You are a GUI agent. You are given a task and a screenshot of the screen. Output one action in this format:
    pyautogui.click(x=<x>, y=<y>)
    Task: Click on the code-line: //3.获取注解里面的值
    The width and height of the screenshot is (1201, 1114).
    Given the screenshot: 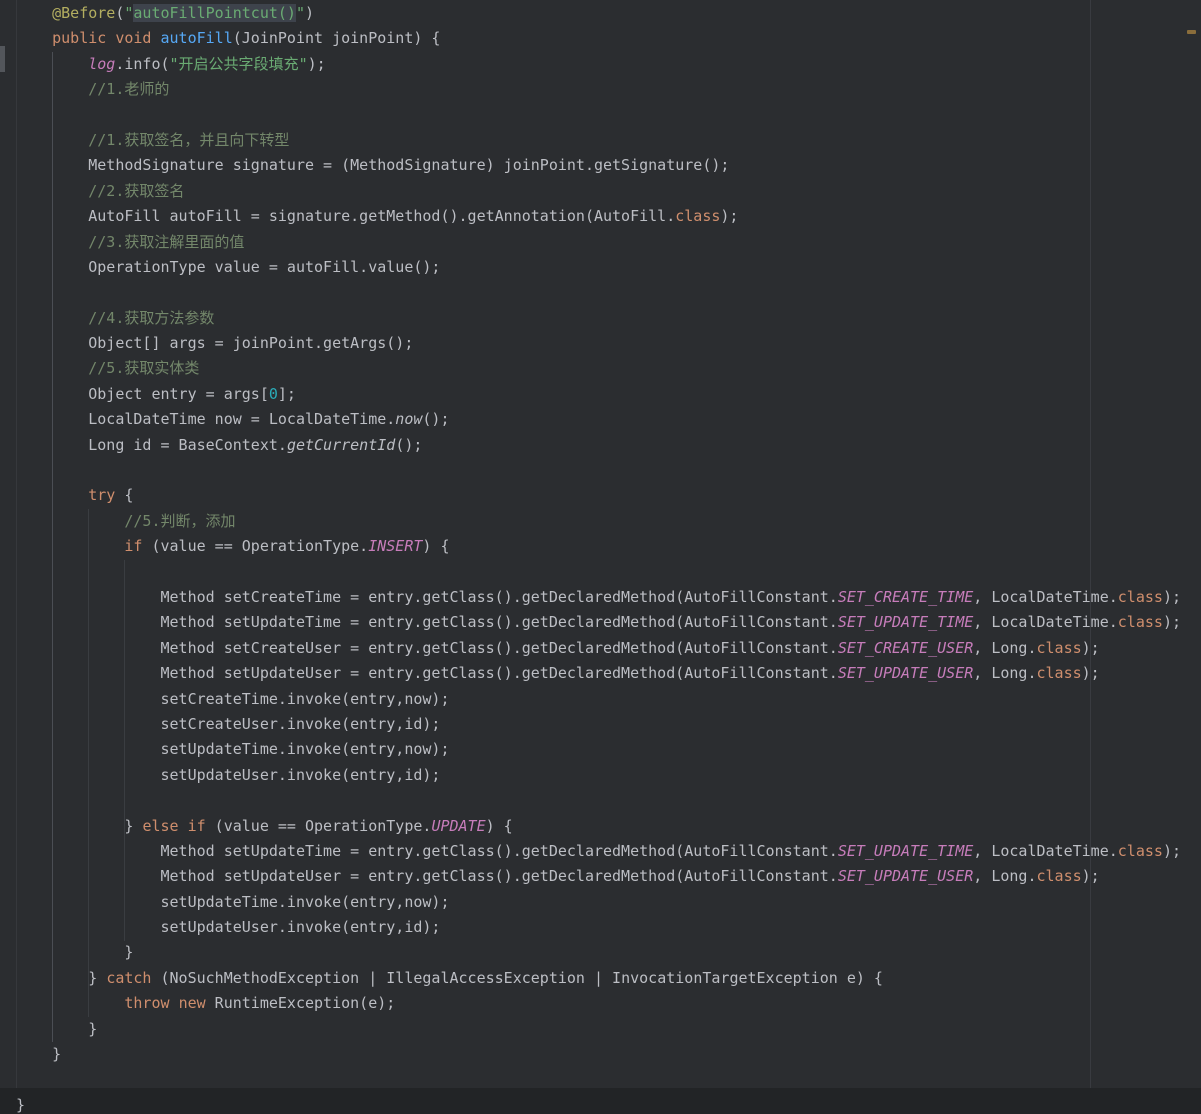 What is the action you would take?
    pyautogui.click(x=608, y=242)
    